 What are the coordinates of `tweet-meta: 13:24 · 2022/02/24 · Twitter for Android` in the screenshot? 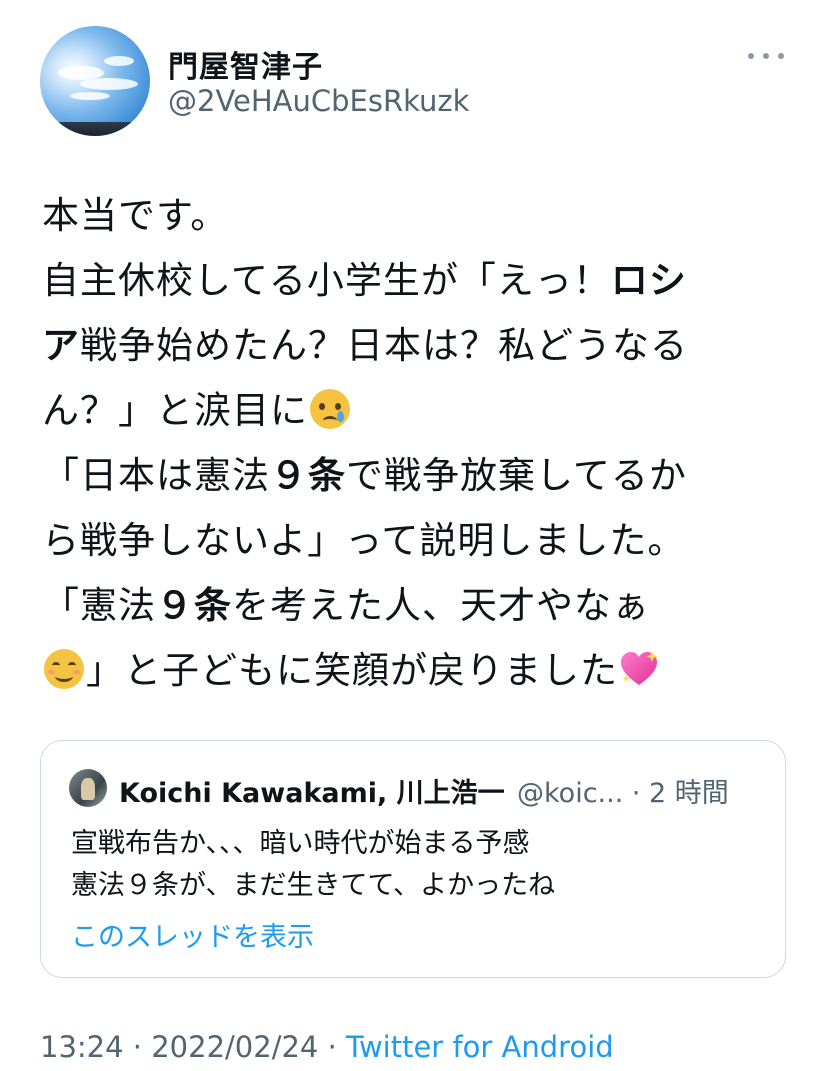 It's located at (327, 1047).